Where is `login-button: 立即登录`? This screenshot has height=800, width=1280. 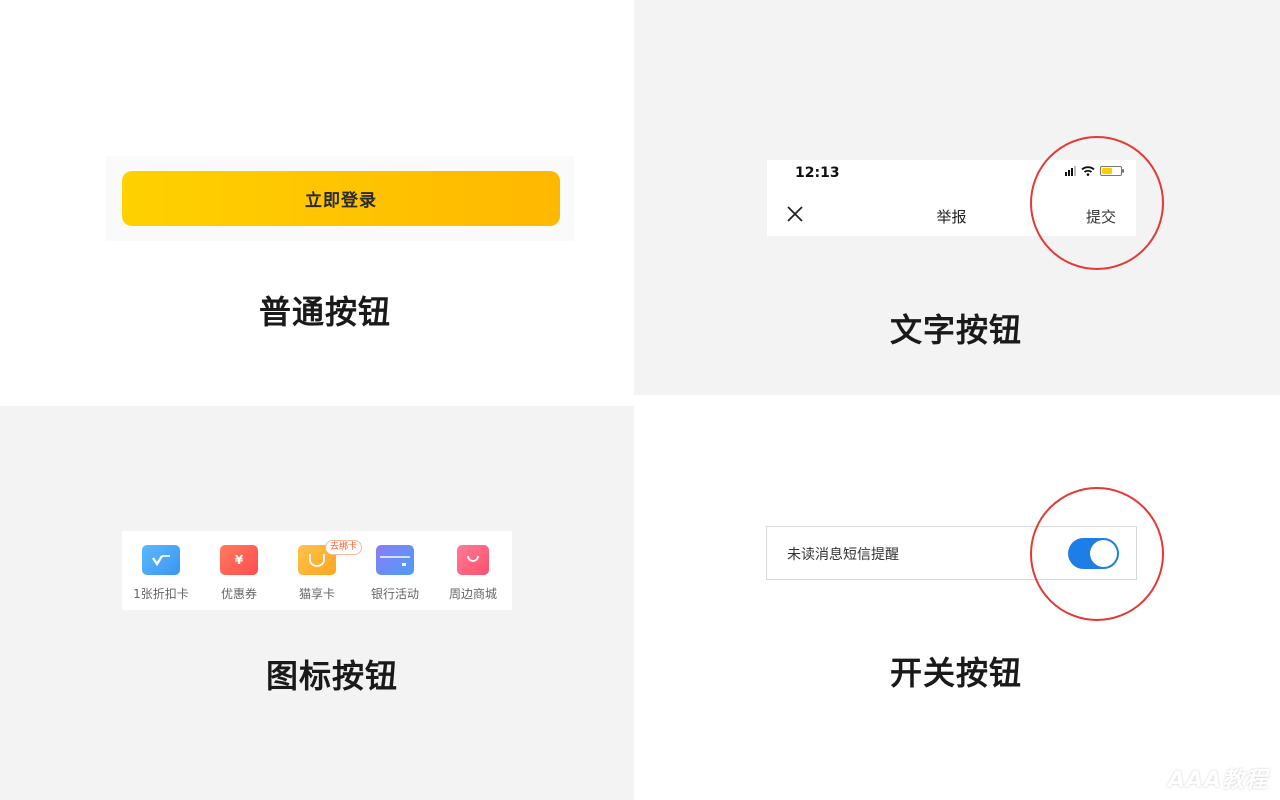
login-button: 立即登录 is located at coordinates (341, 198).